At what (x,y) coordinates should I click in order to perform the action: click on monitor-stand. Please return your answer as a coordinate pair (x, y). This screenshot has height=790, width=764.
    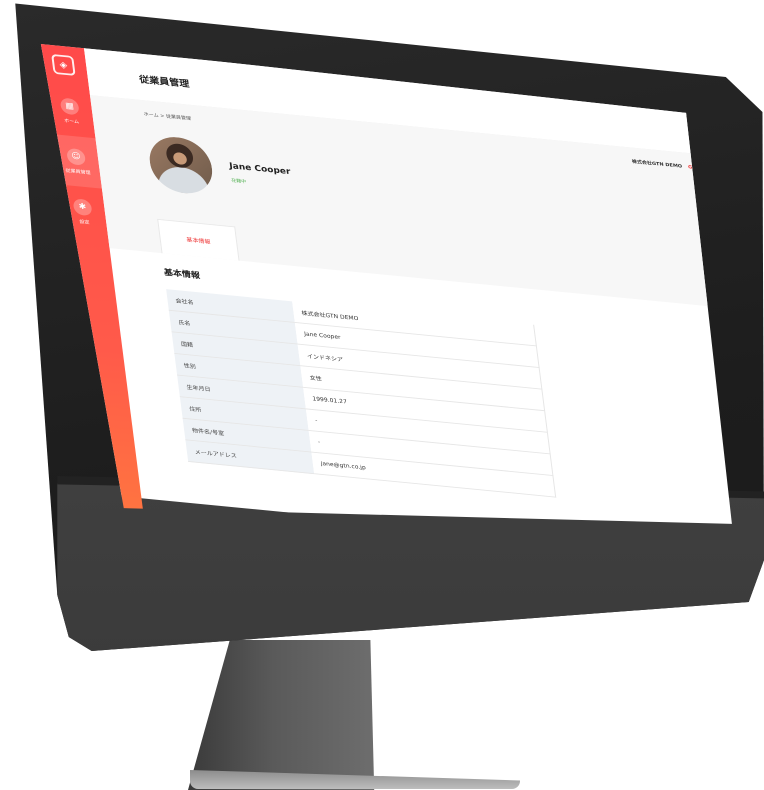
    Looking at the image, I should click on (281, 715).